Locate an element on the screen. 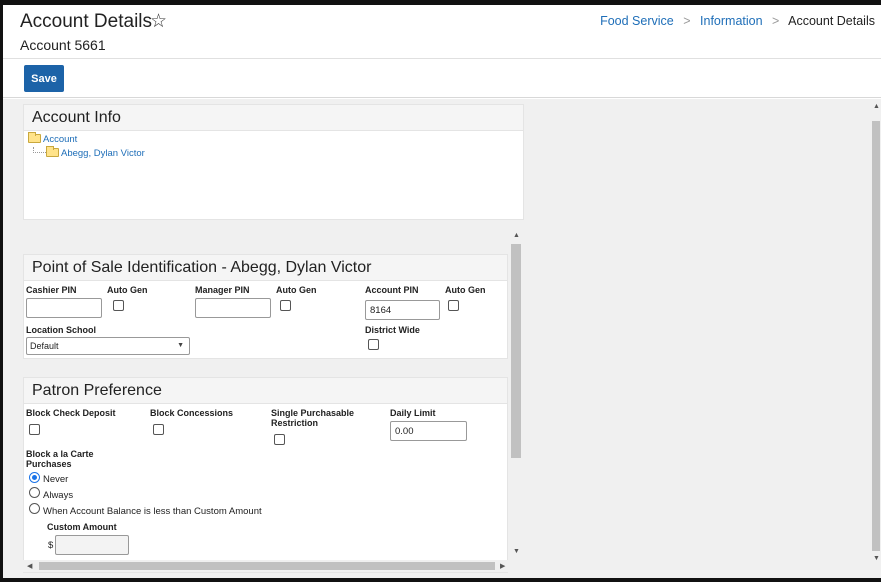 The image size is (881, 582). account-auto-gen-checkbox is located at coordinates (453, 305).